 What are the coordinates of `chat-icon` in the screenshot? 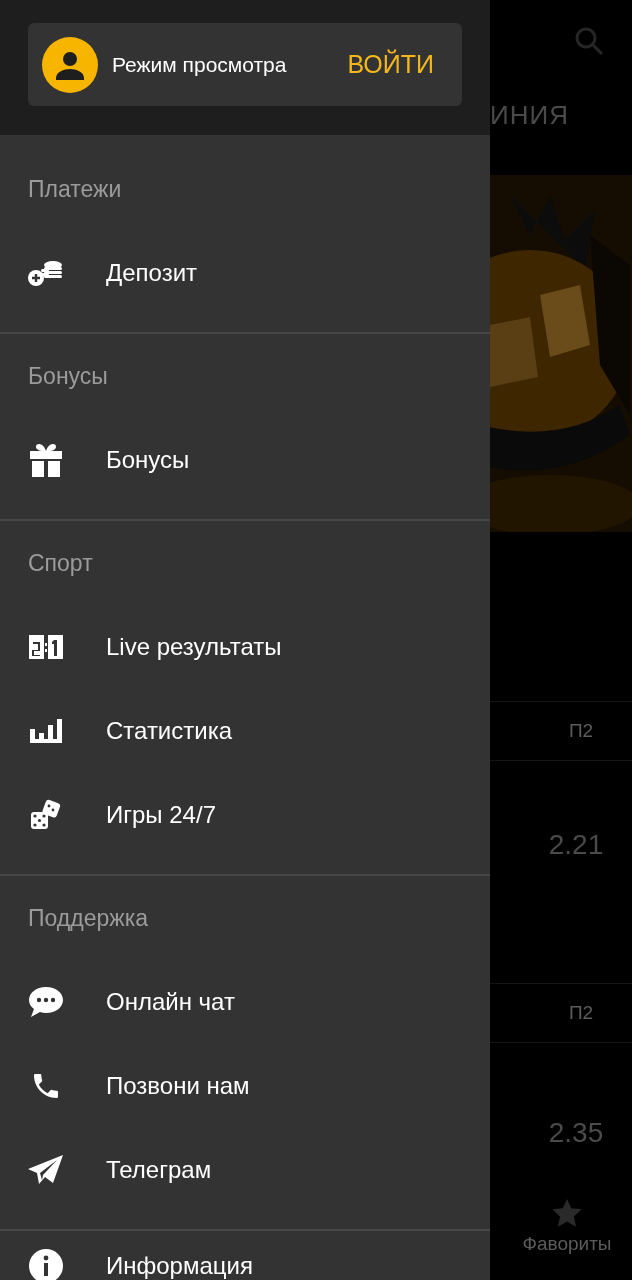 It's located at (46, 1002).